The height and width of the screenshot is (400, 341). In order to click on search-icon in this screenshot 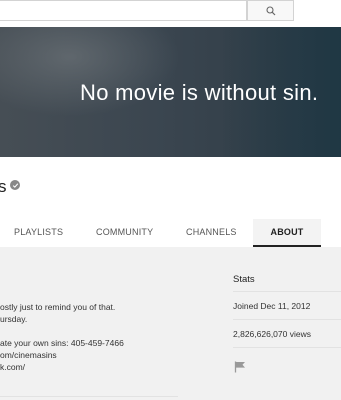, I will do `click(270, 10)`.